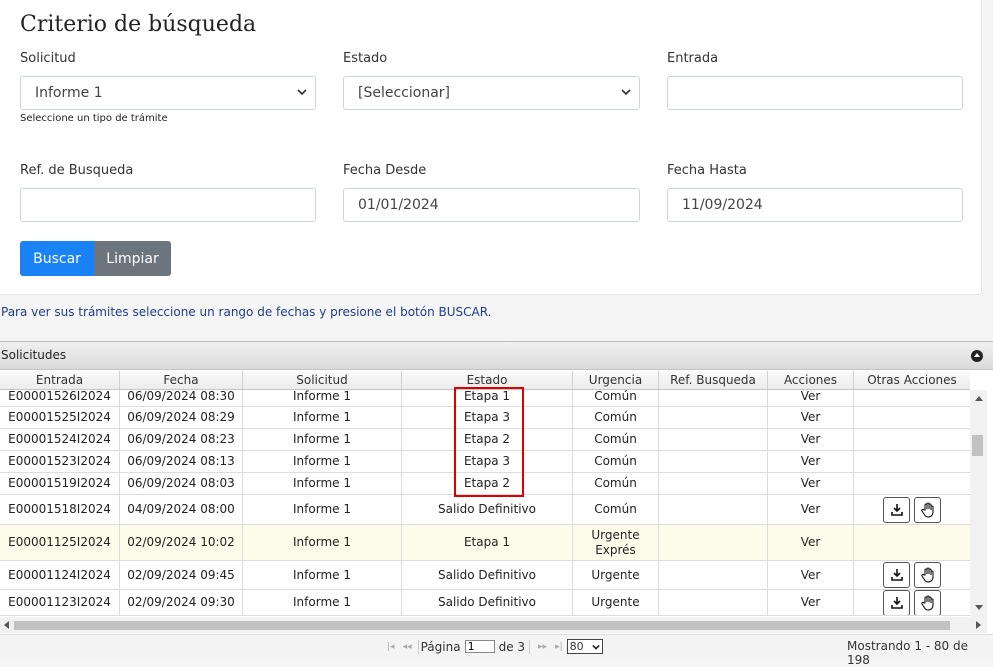  What do you see at coordinates (60, 380) in the screenshot?
I see `col-entrada: Entrada` at bounding box center [60, 380].